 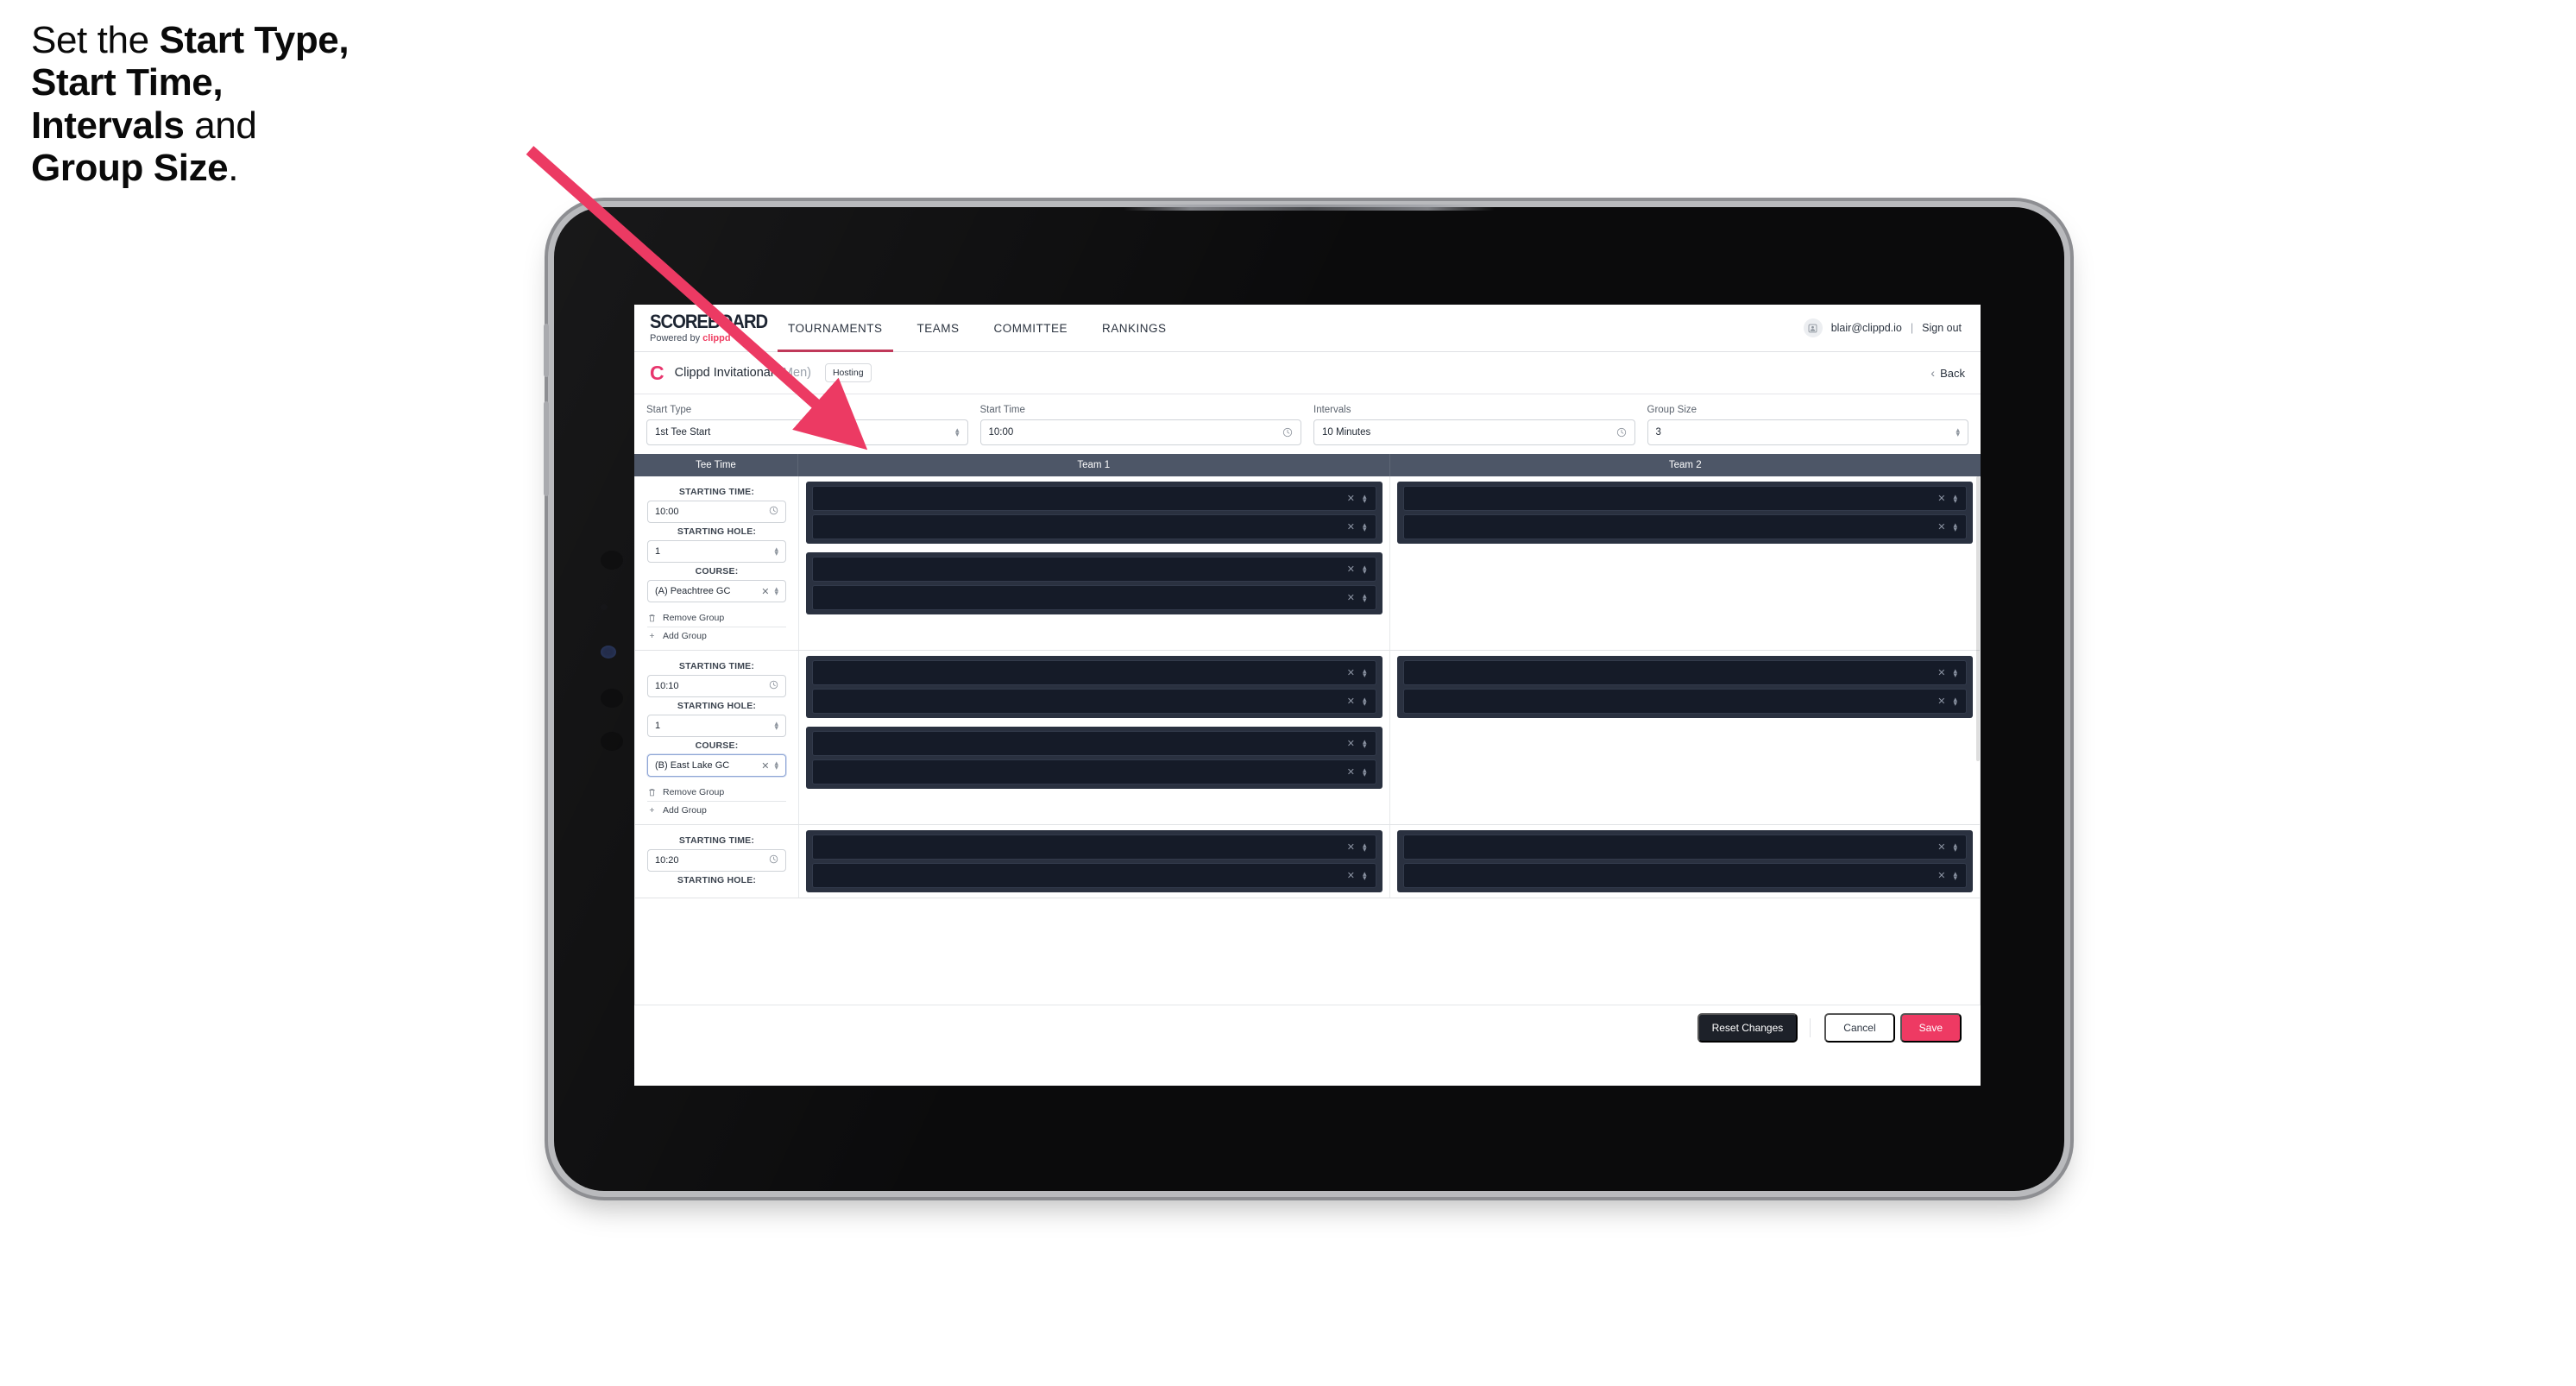 I want to click on team-1-cell: ✕ ▴ ▾ ✕ ▴ ▾ ✕ ▴ ▾ ✕ ▴ ▾, so click(x=1094, y=563).